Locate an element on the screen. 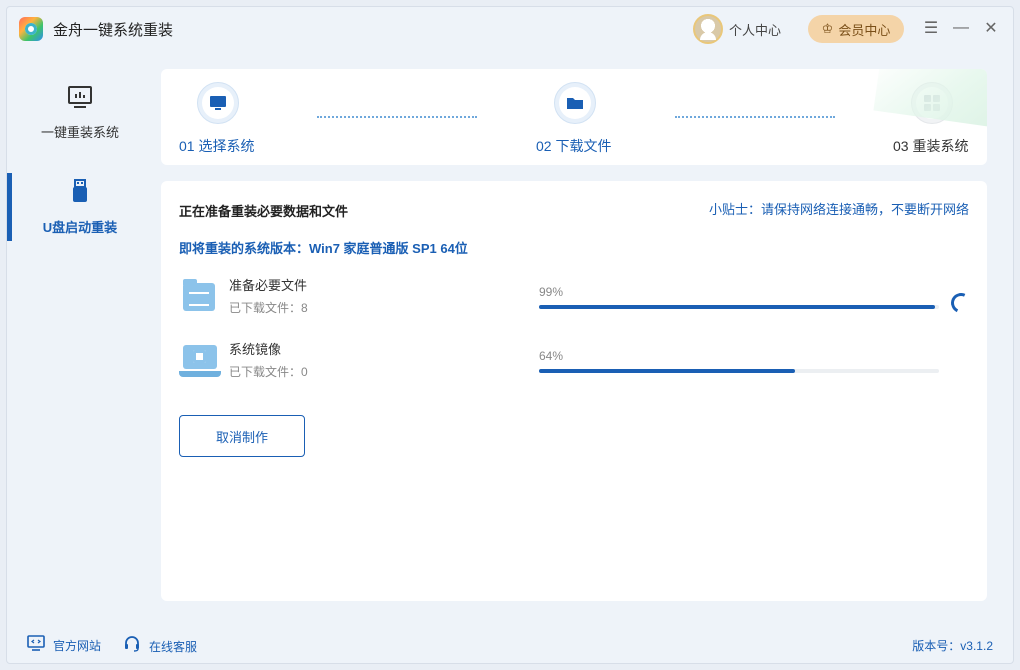 Image resolution: width=1020 pixels, height=670 pixels. loading-spinner-icon is located at coordinates (961, 303).